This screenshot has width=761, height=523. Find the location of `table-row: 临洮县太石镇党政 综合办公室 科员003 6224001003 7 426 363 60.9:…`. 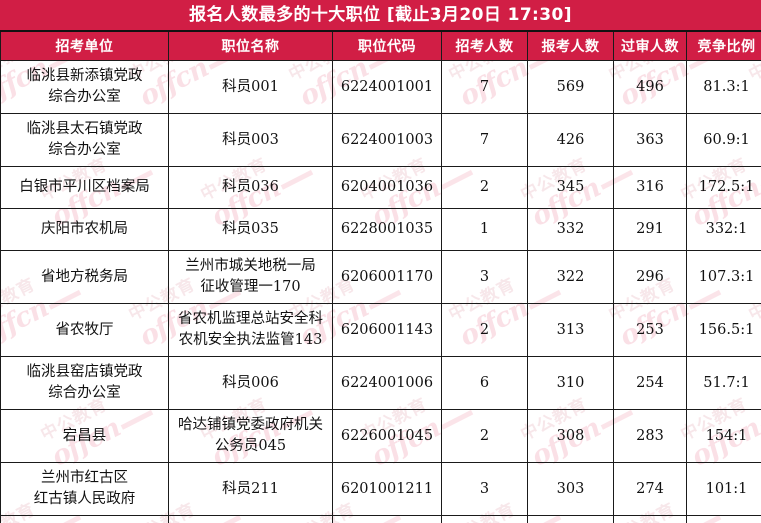

table-row: 临洮县太石镇党政 综合办公室 科员003 6224001003 7 426 363 60.9:… is located at coordinates (380, 140).